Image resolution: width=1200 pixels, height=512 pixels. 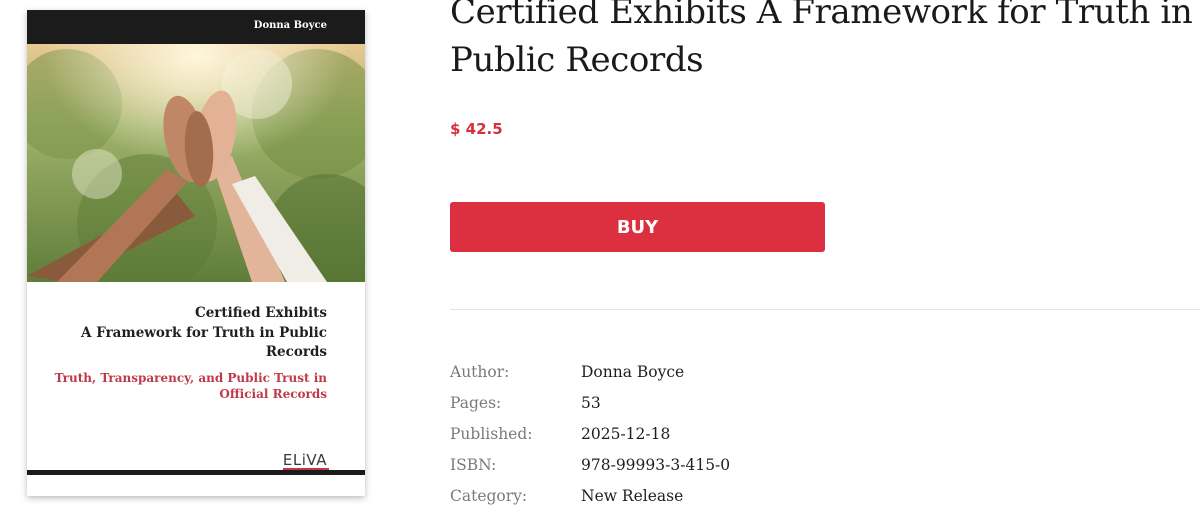 I want to click on buy-button: BUY, so click(x=637, y=227).